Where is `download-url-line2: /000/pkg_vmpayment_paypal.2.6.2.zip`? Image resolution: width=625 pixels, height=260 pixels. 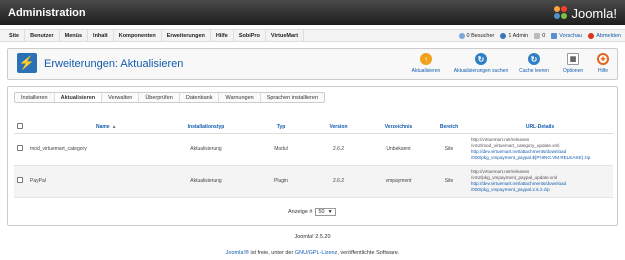 download-url-line2: /000/pkg_vmpayment_paypal.2.6.2.zip is located at coordinates (542, 190).